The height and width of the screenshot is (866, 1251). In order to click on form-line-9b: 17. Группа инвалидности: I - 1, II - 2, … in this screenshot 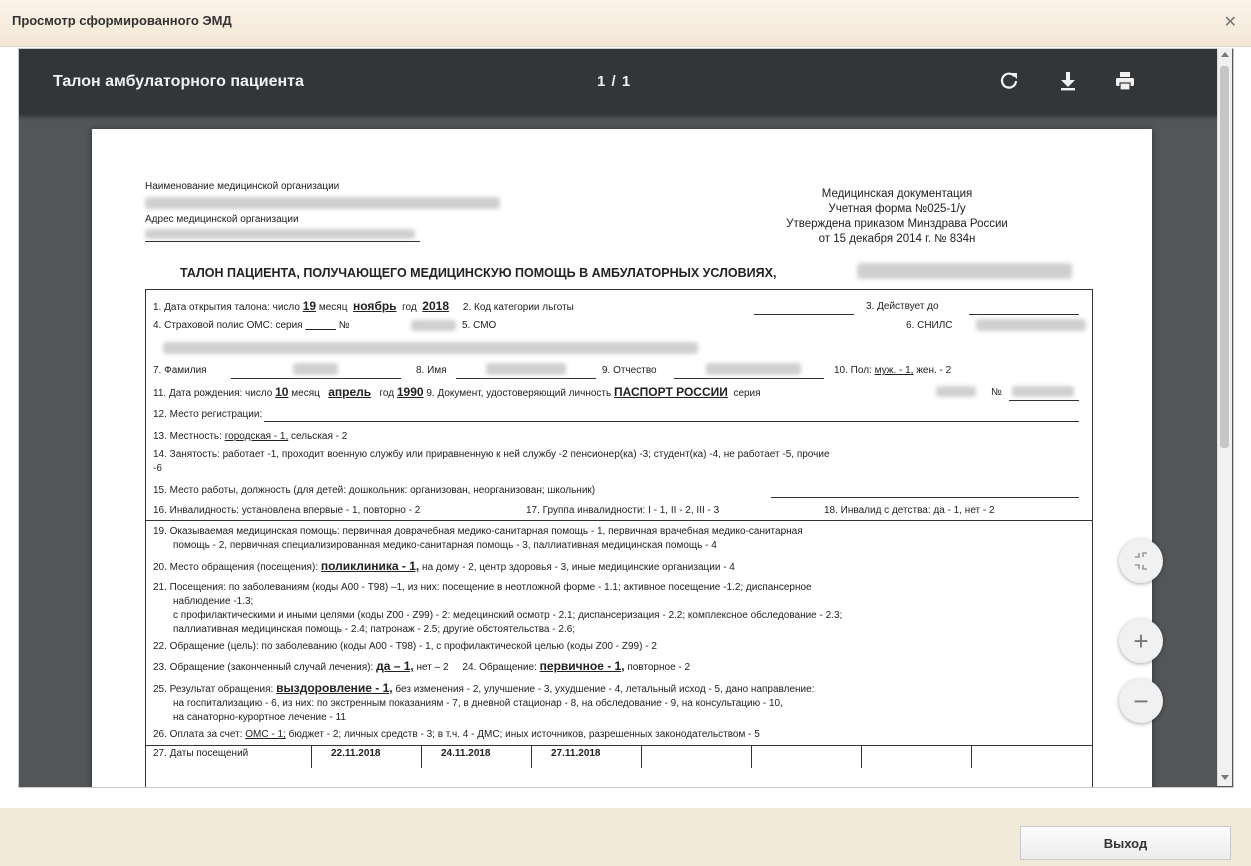, I will do `click(623, 510)`.